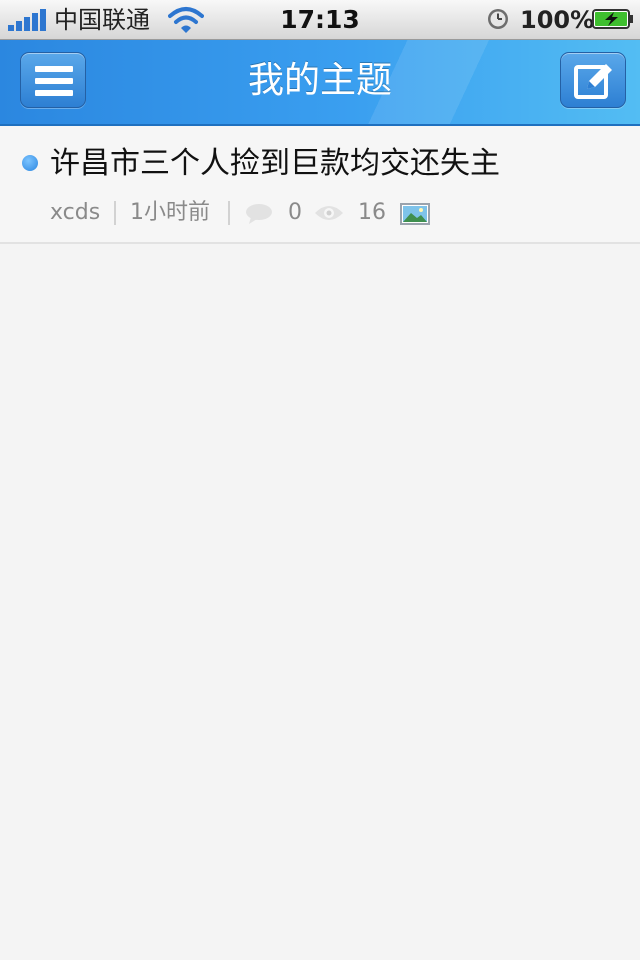  I want to click on menu-button, so click(53, 80).